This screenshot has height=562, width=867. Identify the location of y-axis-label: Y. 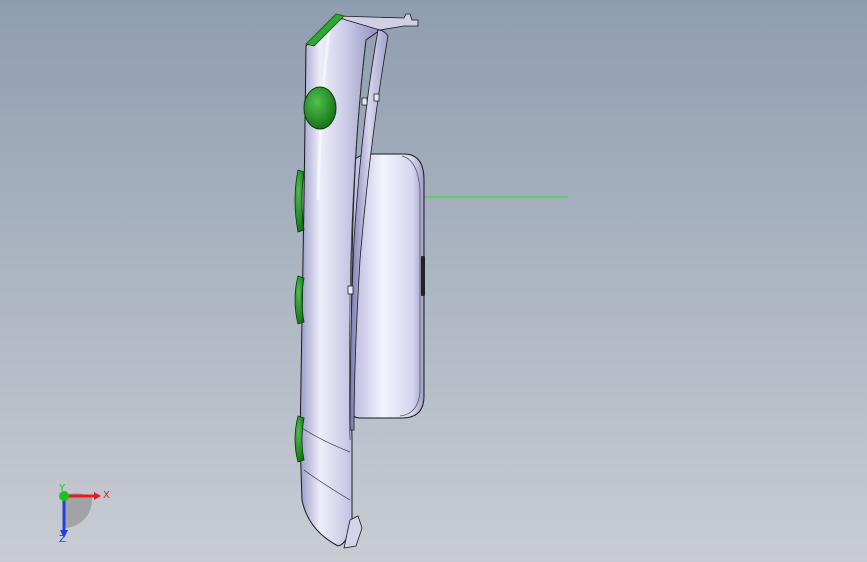
(62, 488).